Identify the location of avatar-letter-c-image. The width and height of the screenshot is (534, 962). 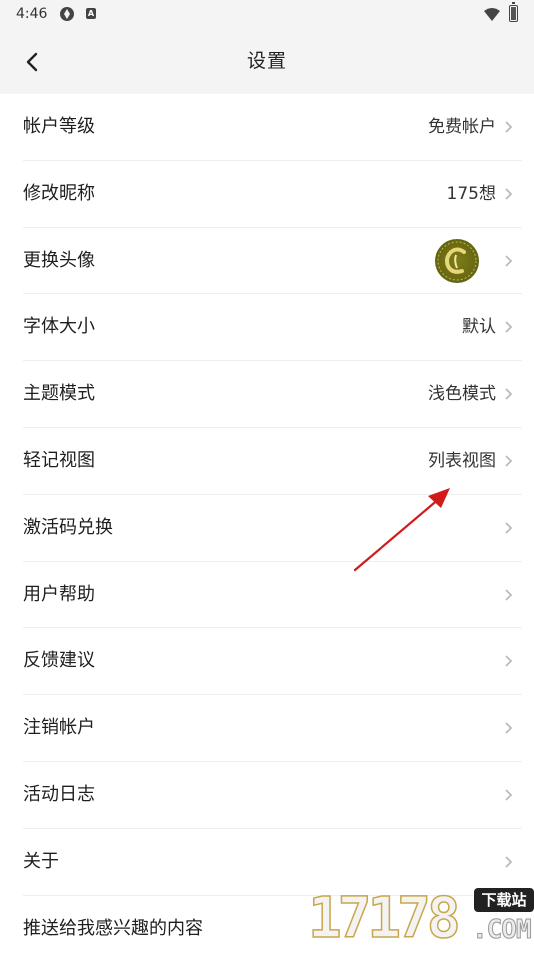
(457, 261).